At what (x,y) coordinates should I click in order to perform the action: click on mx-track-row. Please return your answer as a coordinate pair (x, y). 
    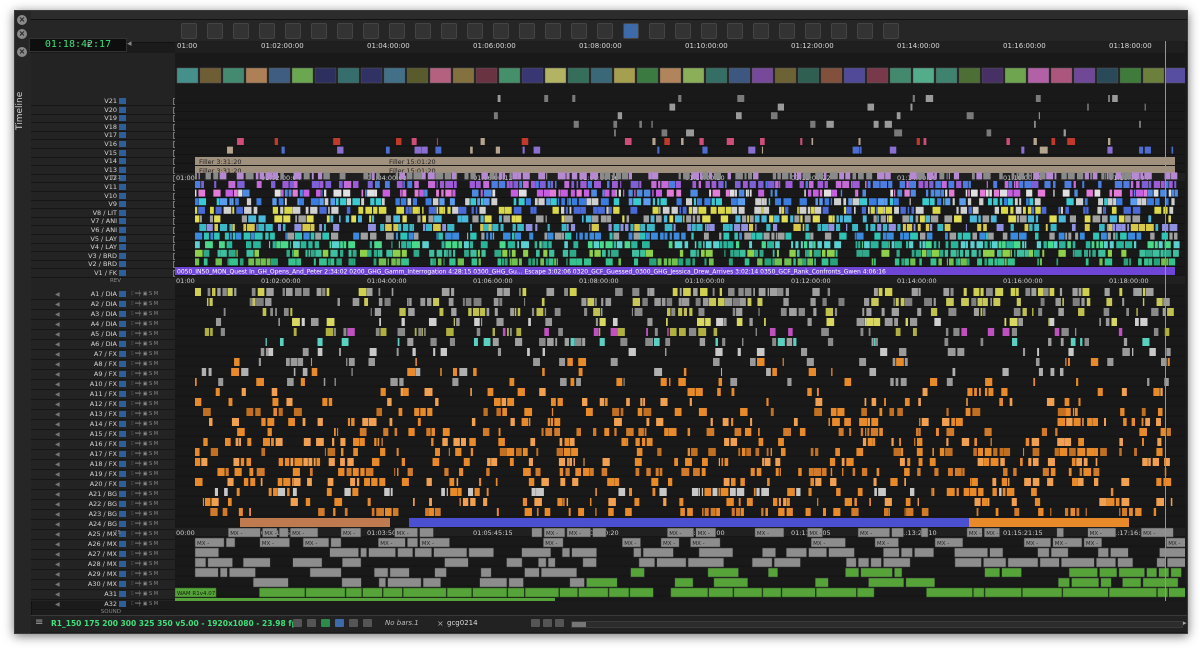
    Looking at the image, I should click on (689, 562).